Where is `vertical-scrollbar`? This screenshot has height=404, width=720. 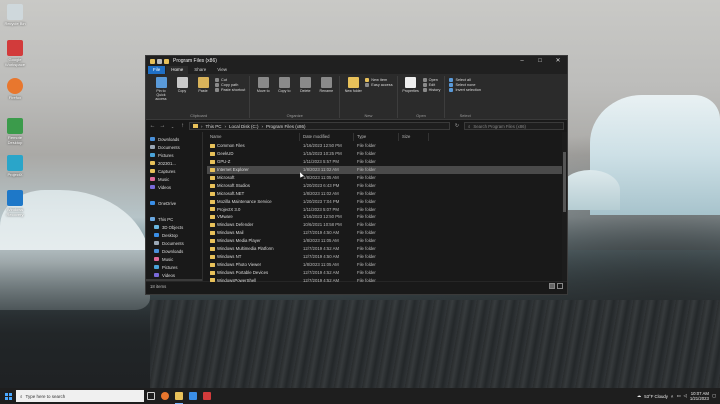
vertical-scrollbar is located at coordinates (564, 206).